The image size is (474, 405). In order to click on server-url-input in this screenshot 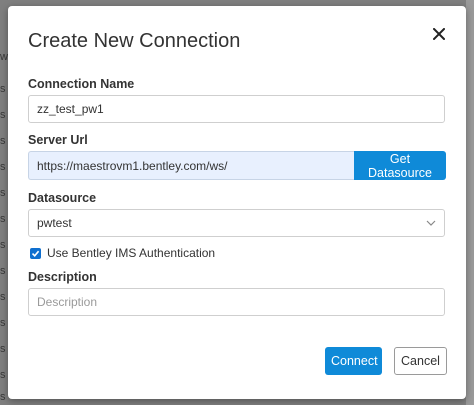, I will do `click(191, 165)`.